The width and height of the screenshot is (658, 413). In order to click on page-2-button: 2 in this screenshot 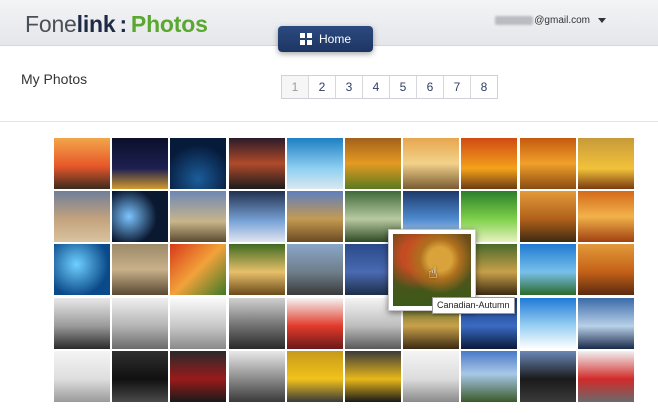, I will do `click(322, 87)`.